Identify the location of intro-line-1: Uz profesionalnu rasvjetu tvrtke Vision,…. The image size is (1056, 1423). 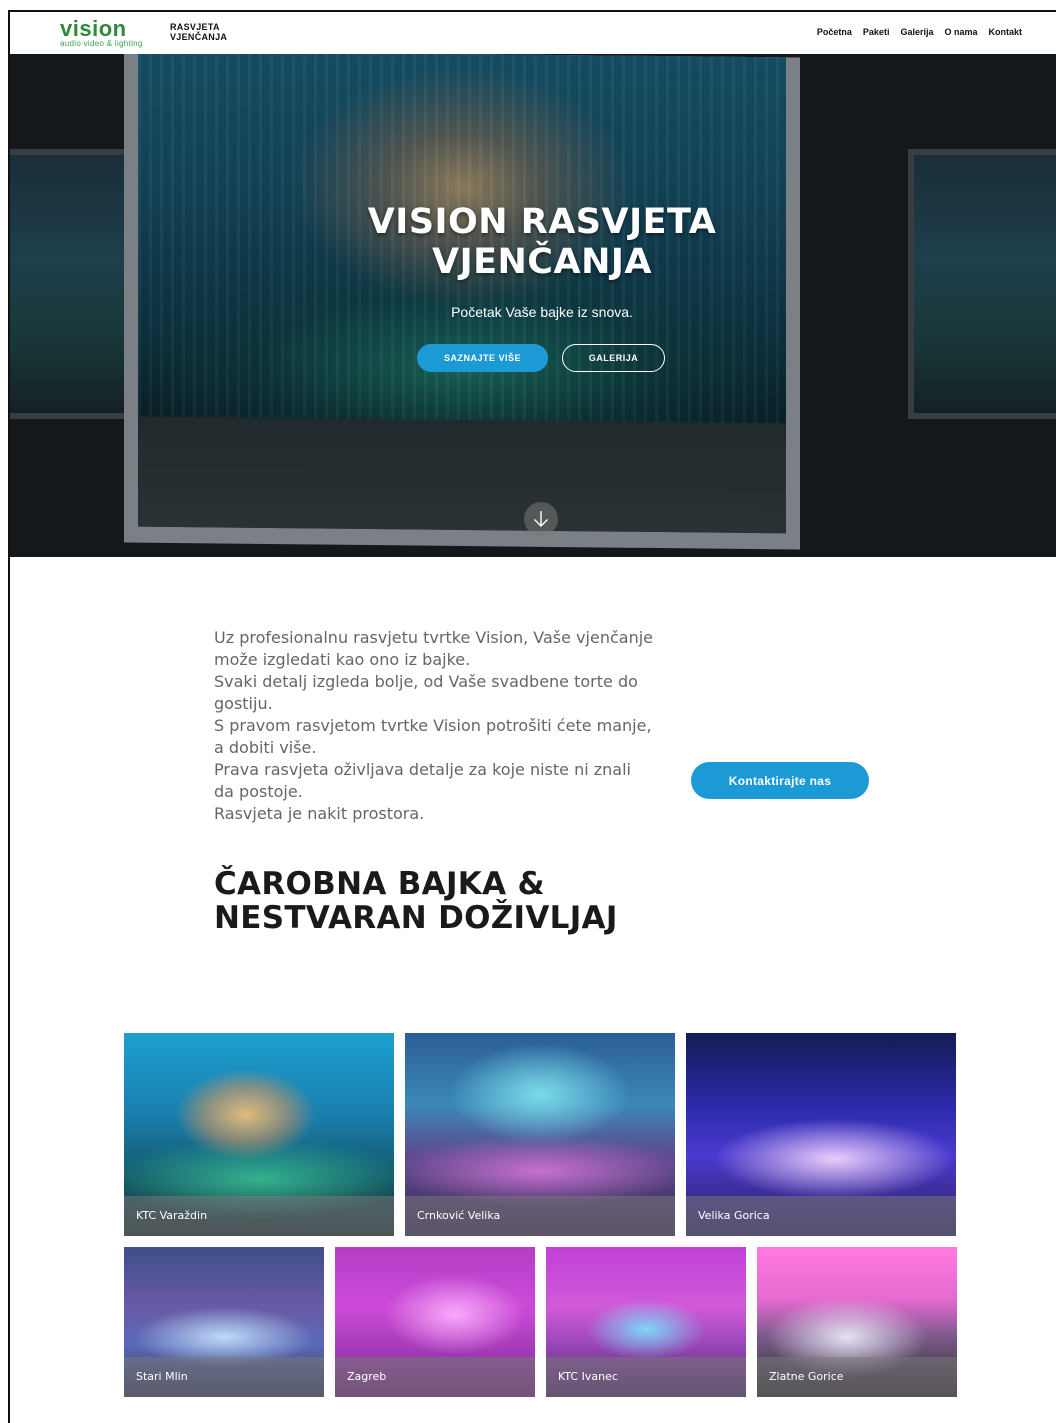
(433, 648).